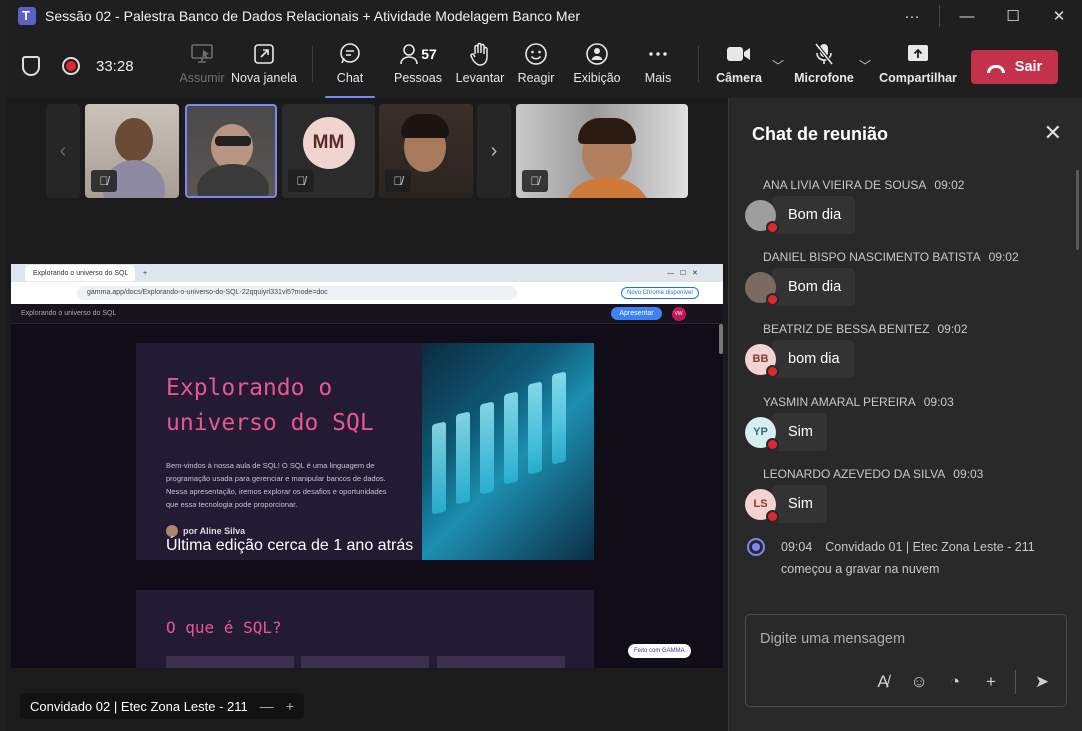 The image size is (1082, 731). What do you see at coordinates (71, 66) in the screenshot?
I see `recording-icon` at bounding box center [71, 66].